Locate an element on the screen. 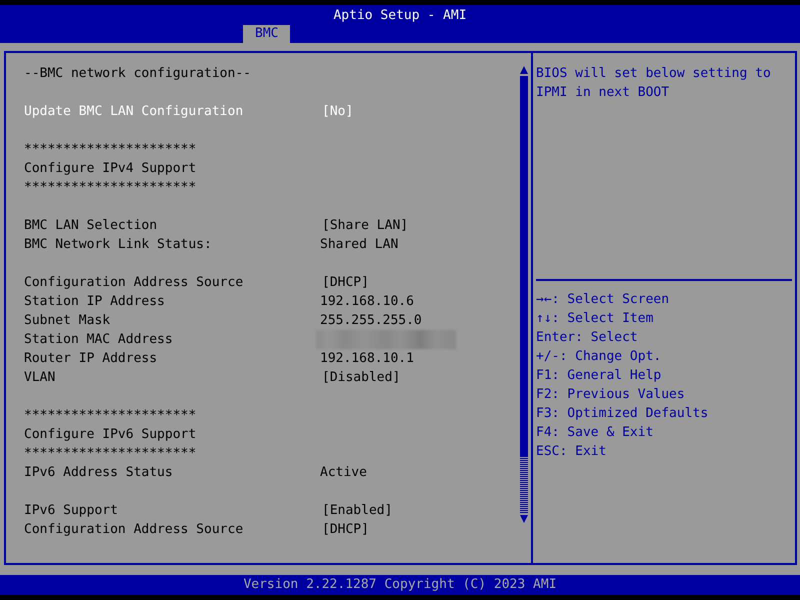  key-hint: F3: Optimized Defaults is located at coordinates (623, 414).